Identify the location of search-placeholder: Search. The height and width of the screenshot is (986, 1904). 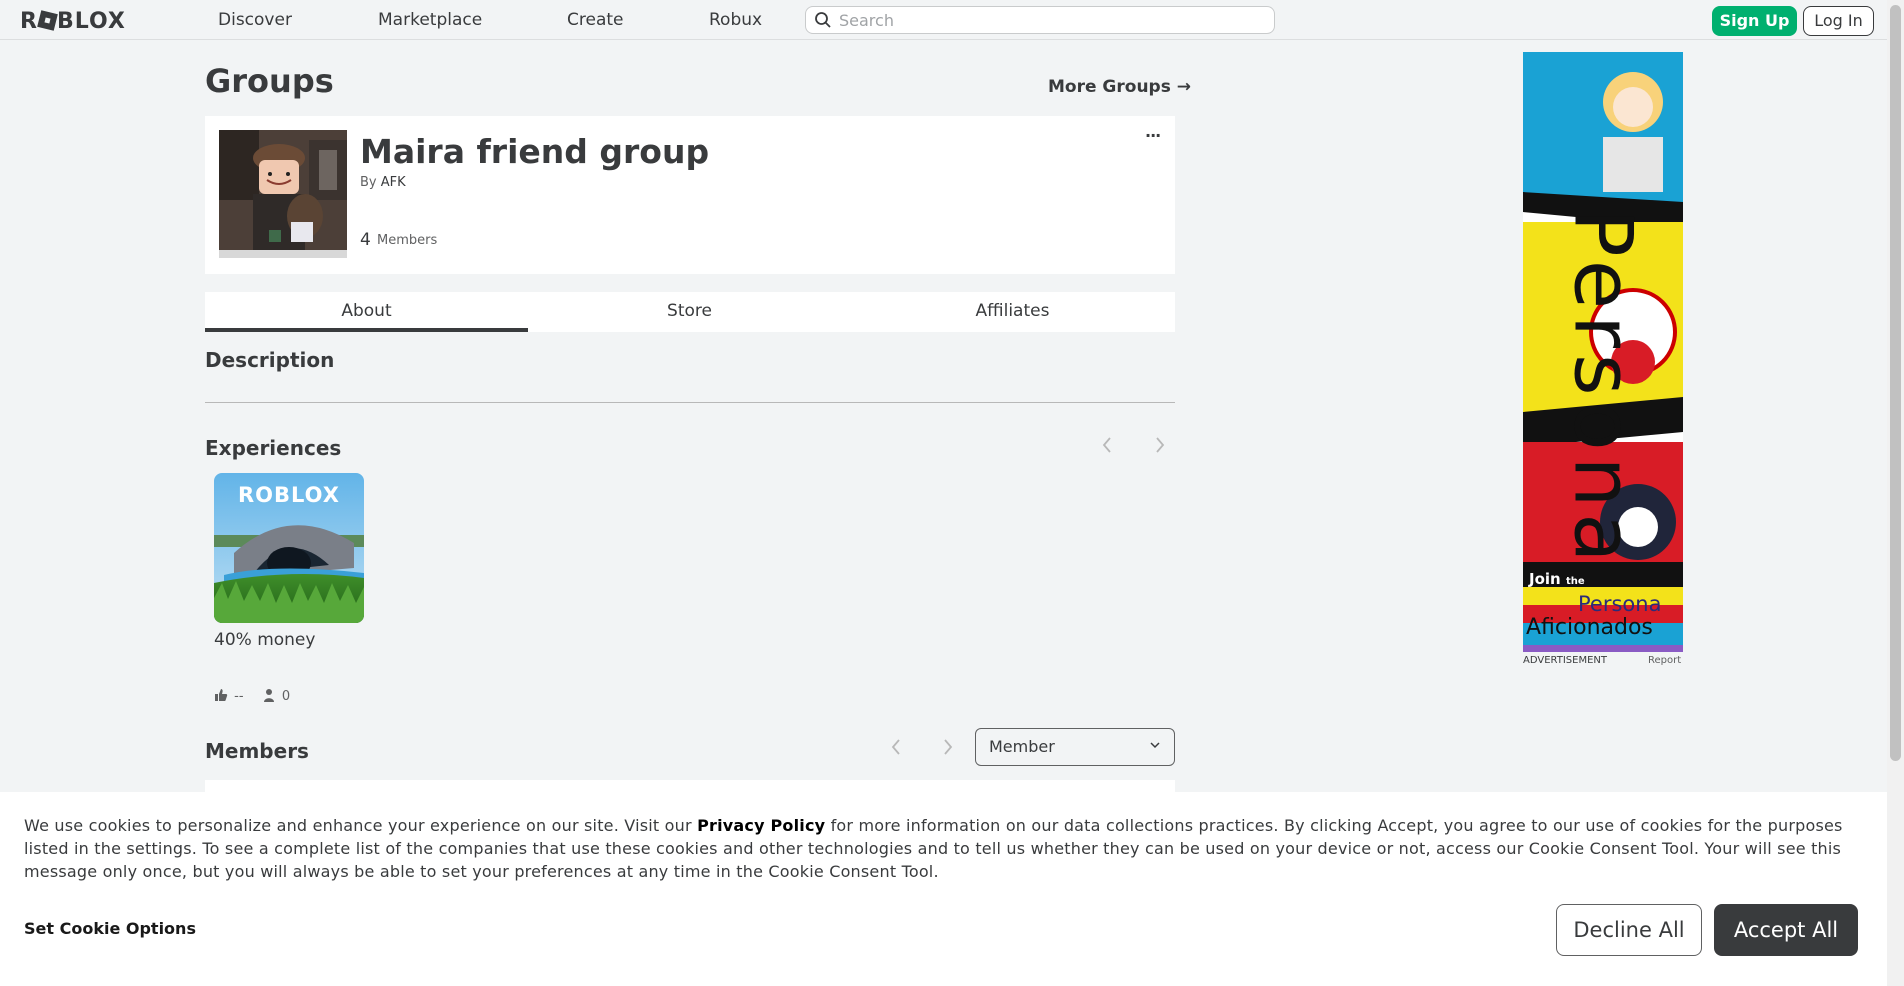
(866, 20).